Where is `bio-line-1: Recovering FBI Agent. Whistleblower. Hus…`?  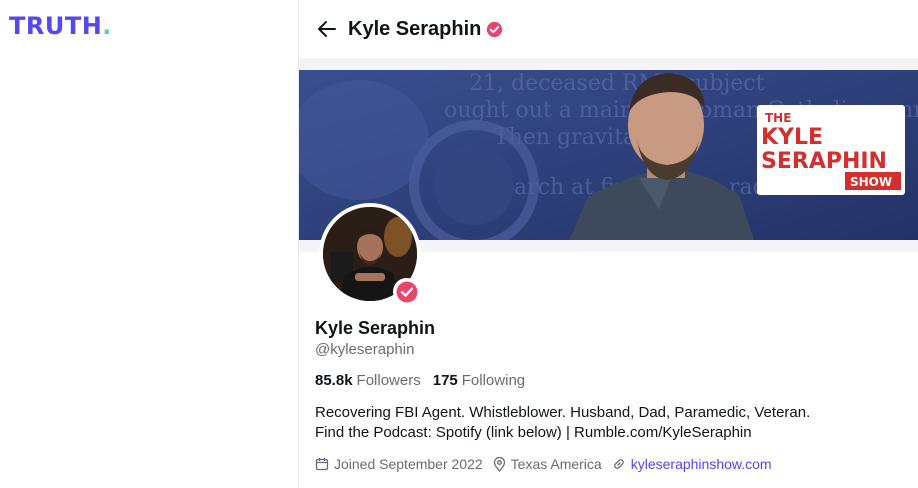
bio-line-1: Recovering FBI Agent. Whistleblower. Hus… is located at coordinates (563, 412).